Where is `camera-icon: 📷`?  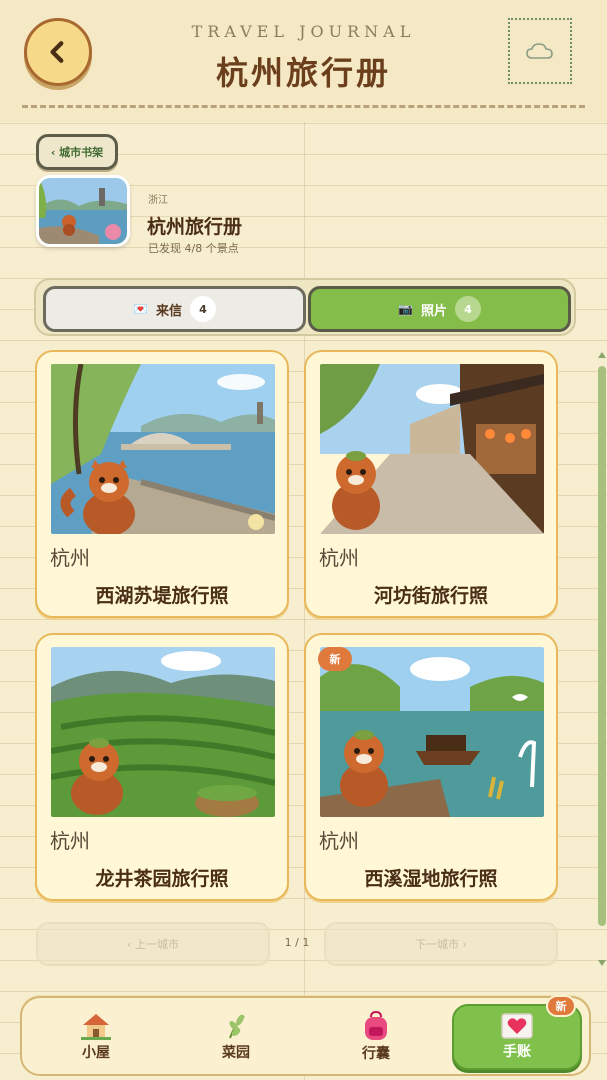 camera-icon: 📷 is located at coordinates (405, 309).